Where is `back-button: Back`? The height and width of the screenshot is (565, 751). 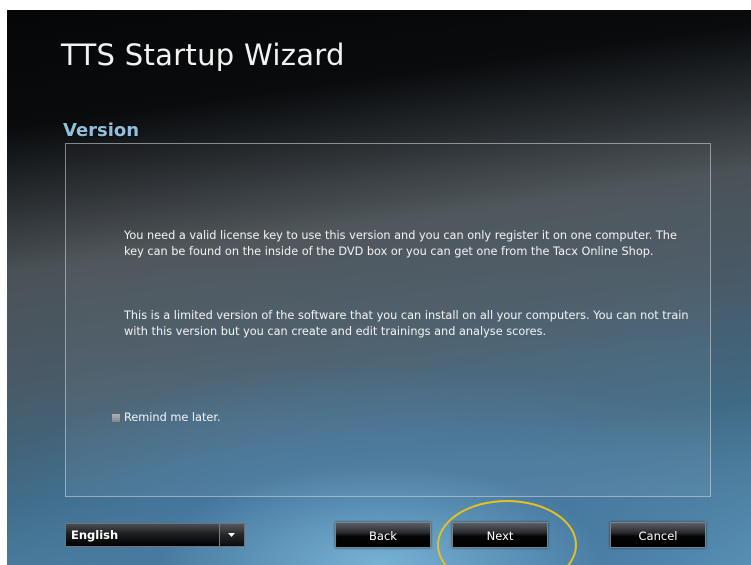
back-button: Back is located at coordinates (383, 535).